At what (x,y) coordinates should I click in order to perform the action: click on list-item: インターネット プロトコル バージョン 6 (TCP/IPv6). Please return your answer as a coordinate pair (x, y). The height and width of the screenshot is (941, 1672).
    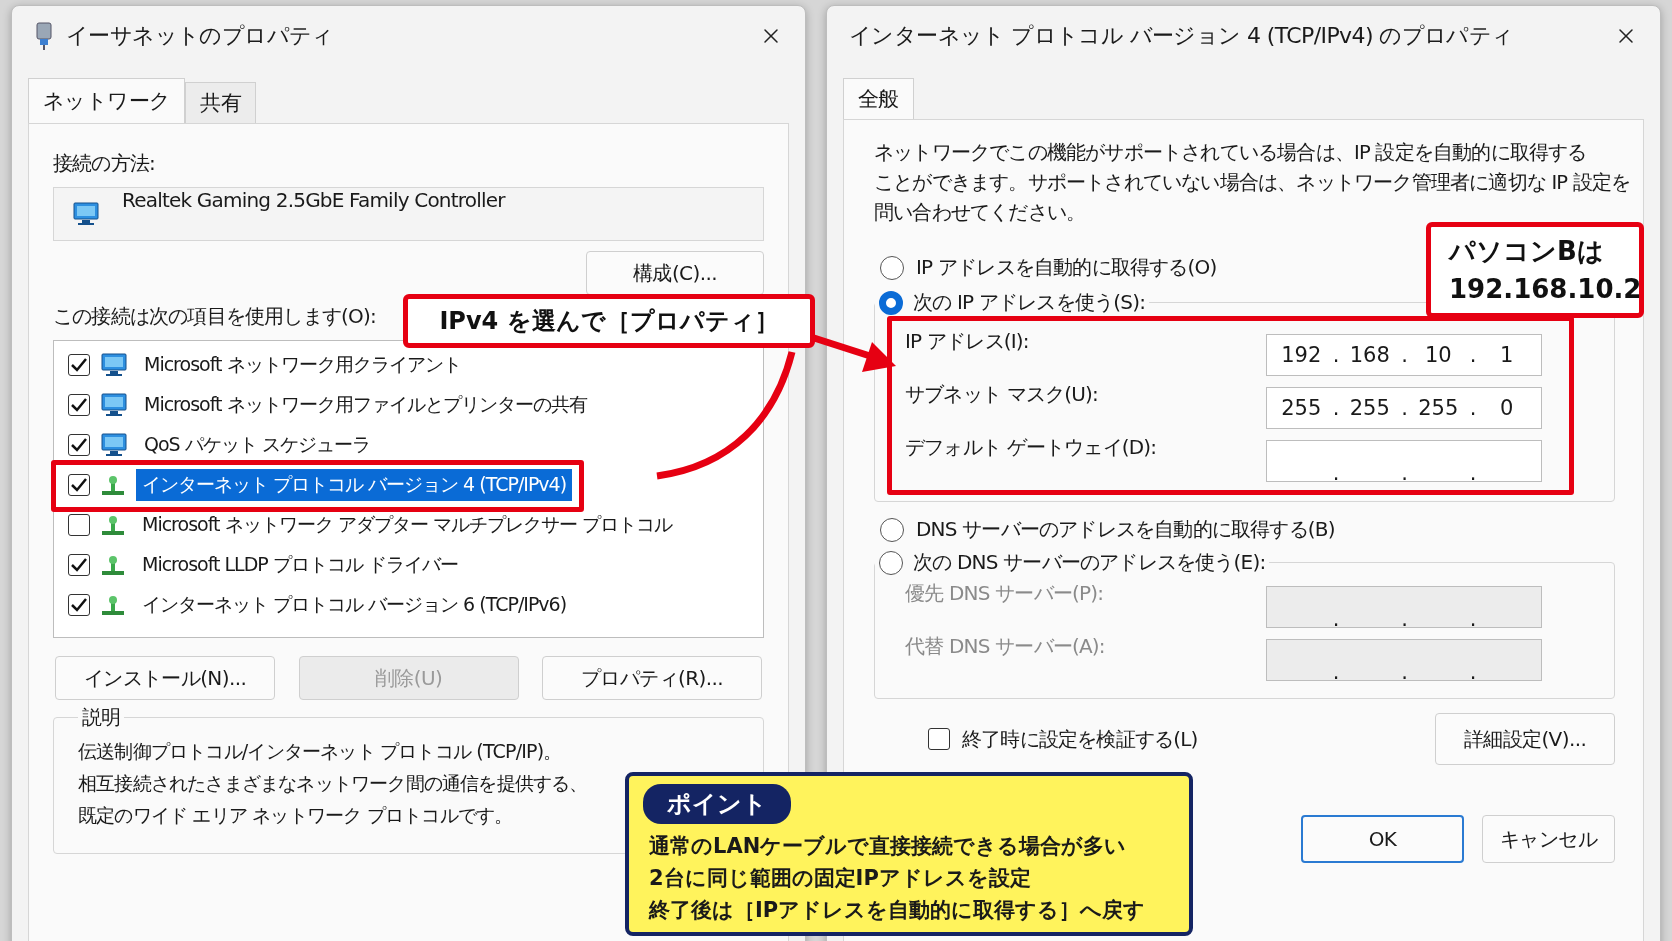
    Looking at the image, I should click on (354, 605).